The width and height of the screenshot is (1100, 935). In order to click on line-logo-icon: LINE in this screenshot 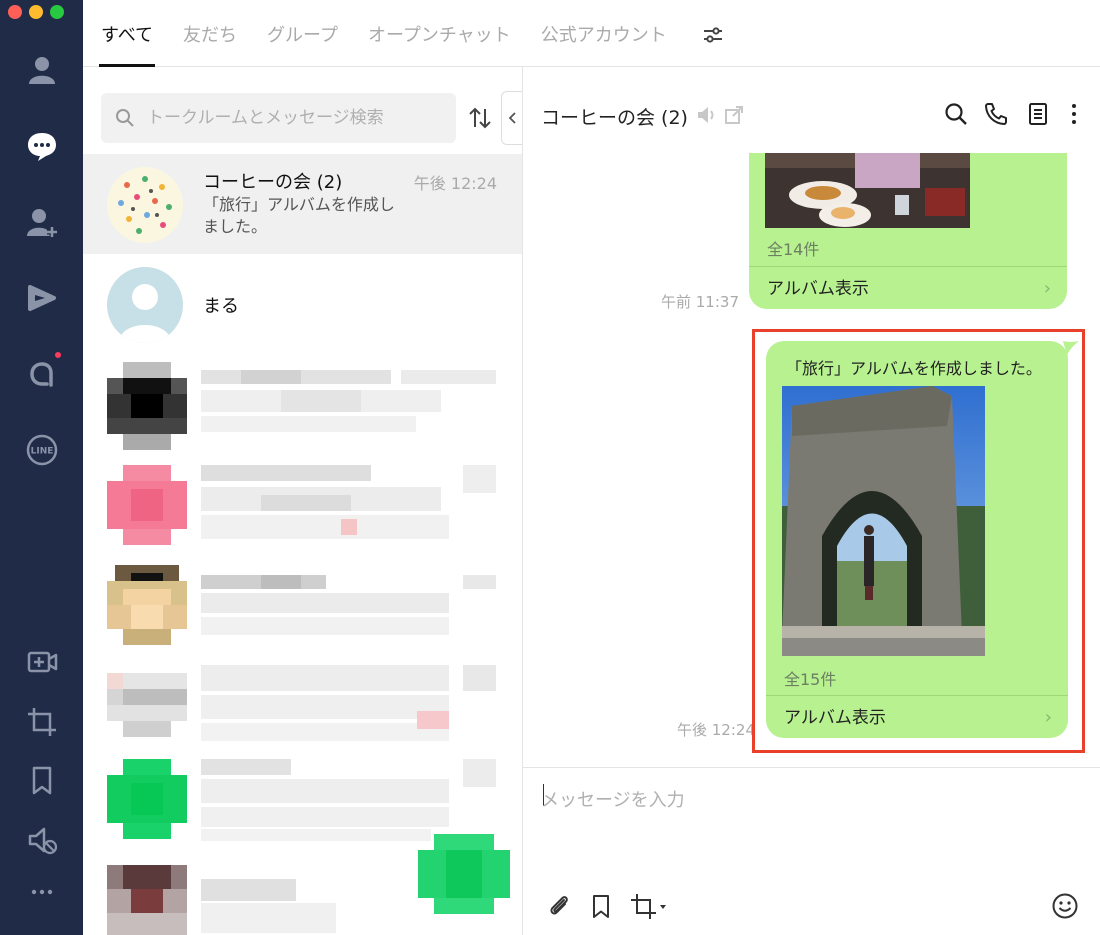, I will do `click(41, 450)`.